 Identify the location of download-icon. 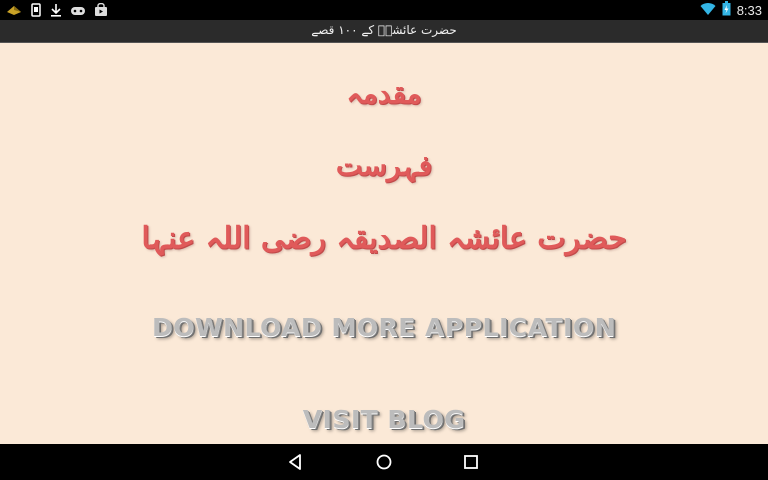
(56, 11).